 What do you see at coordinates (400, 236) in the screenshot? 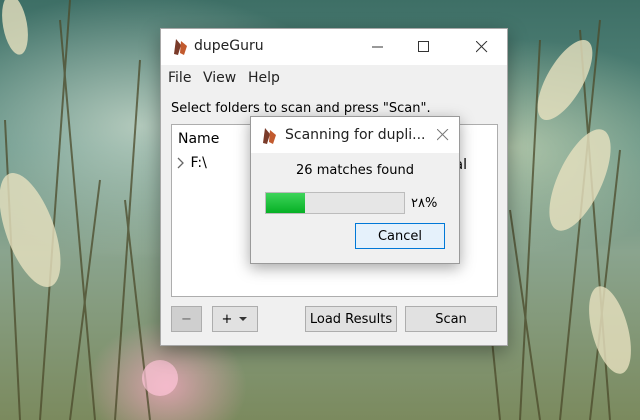
I see `cancel-button: Cancel` at bounding box center [400, 236].